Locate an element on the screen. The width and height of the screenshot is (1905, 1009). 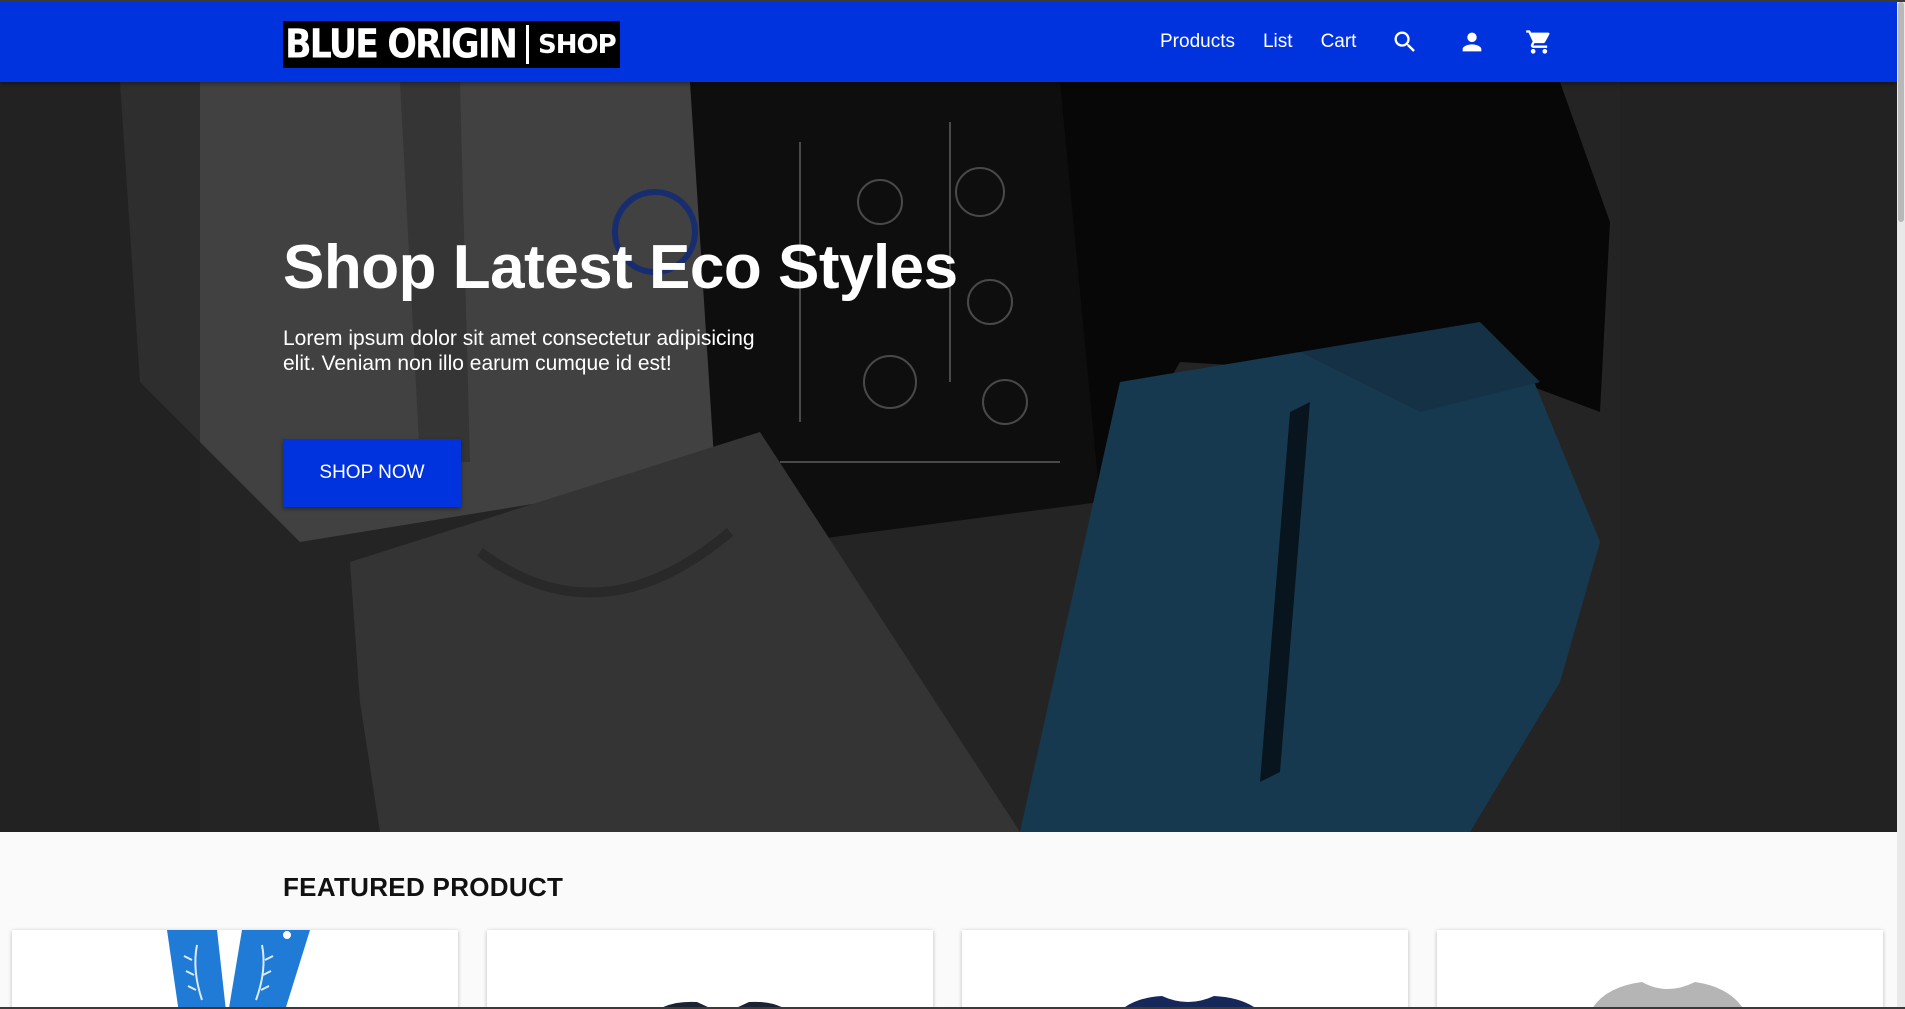
brand-name: BLUE ORIGIN is located at coordinates (401, 44).